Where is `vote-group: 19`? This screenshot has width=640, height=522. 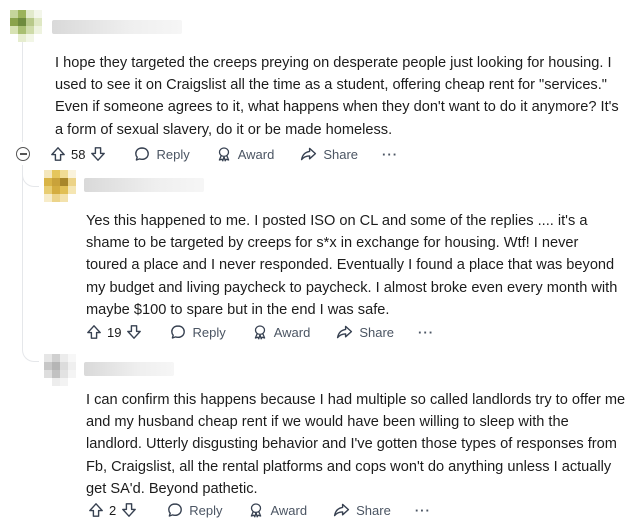 vote-group: 19 is located at coordinates (114, 332).